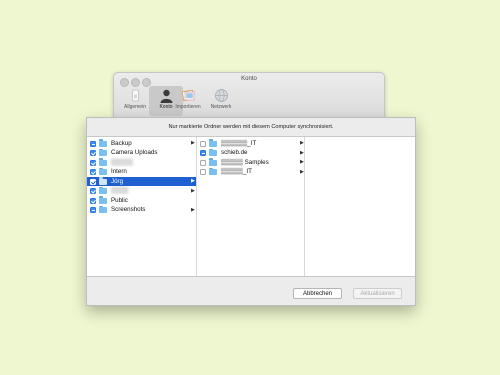 The width and height of the screenshot is (500, 375). Describe the element at coordinates (121, 143) in the screenshot. I see `folder-name: Backup` at that location.